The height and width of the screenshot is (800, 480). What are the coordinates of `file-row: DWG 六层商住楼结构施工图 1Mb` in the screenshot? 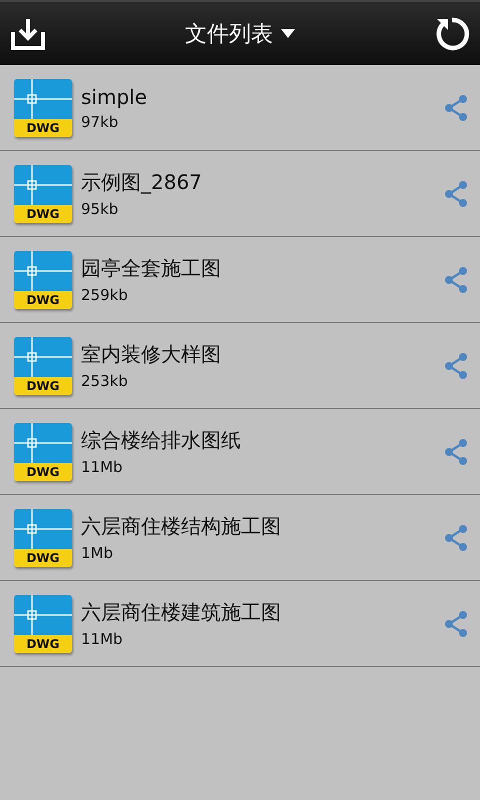 It's located at (240, 538).